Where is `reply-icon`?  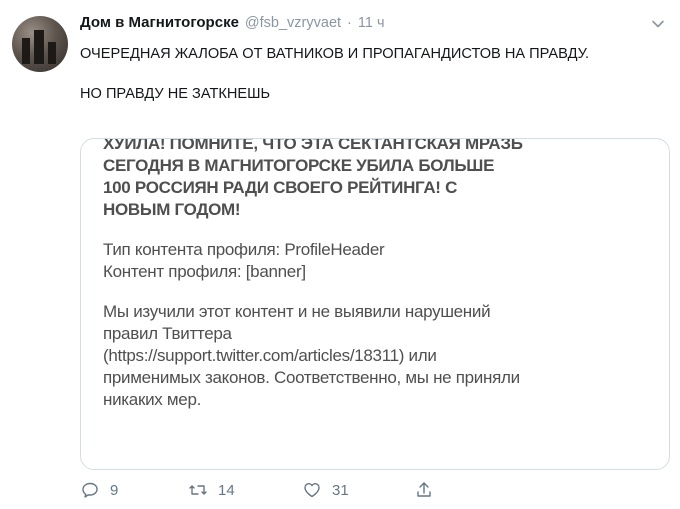 reply-icon is located at coordinates (90, 490).